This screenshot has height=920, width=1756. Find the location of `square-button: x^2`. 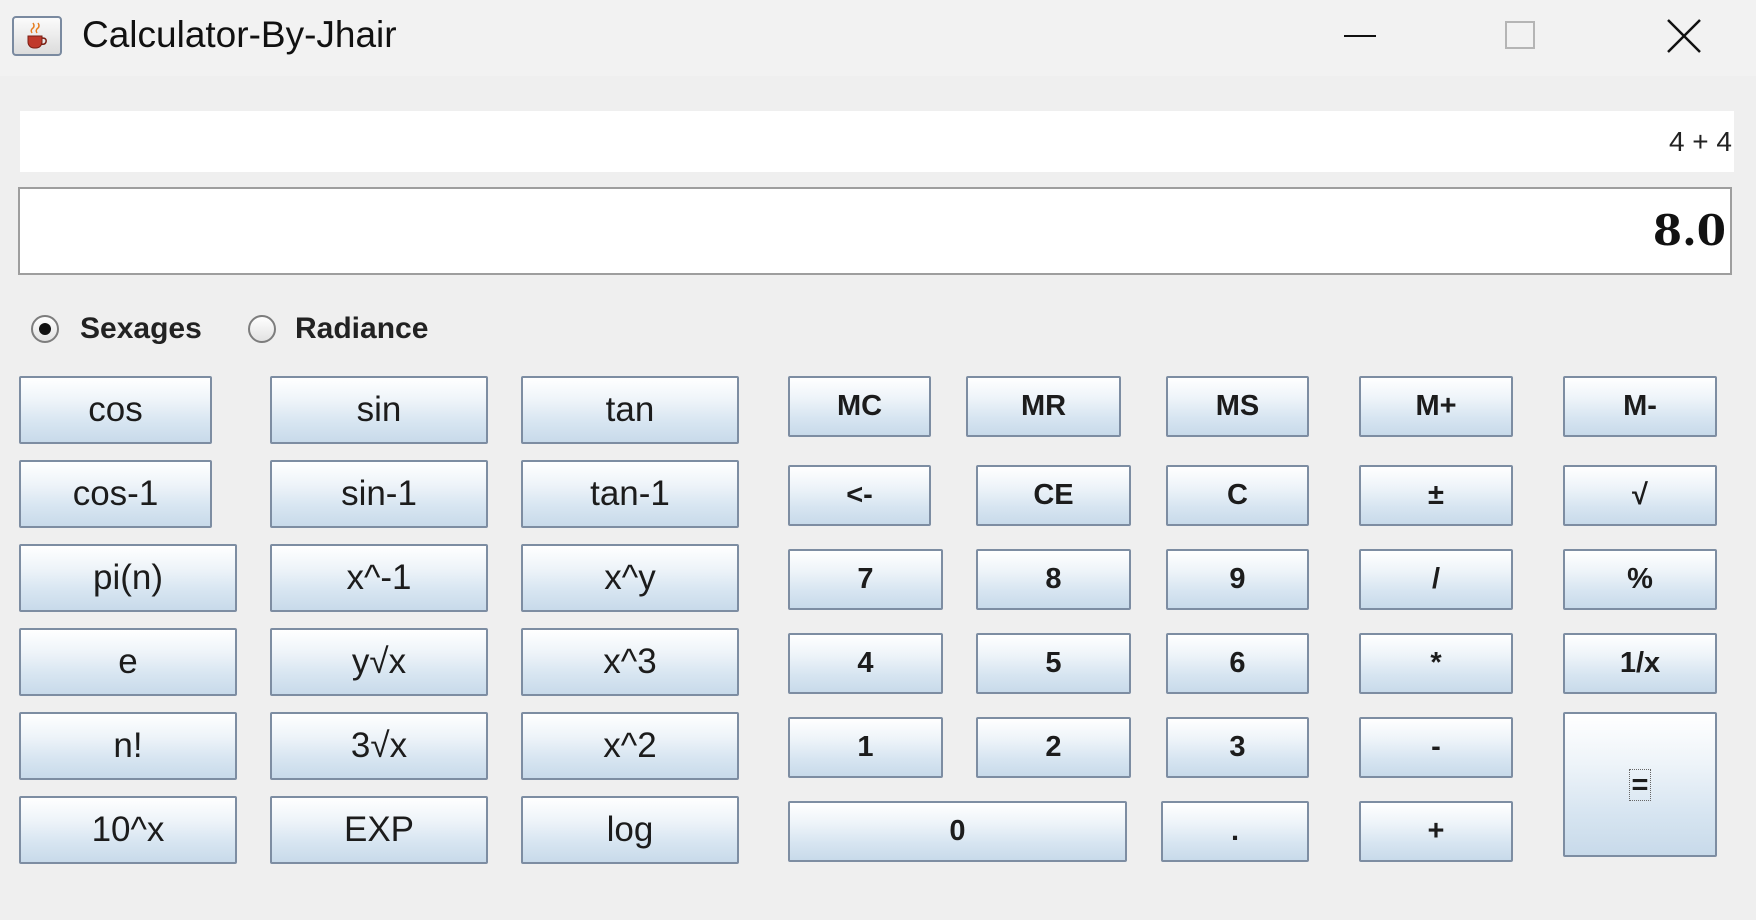

square-button: x^2 is located at coordinates (630, 746).